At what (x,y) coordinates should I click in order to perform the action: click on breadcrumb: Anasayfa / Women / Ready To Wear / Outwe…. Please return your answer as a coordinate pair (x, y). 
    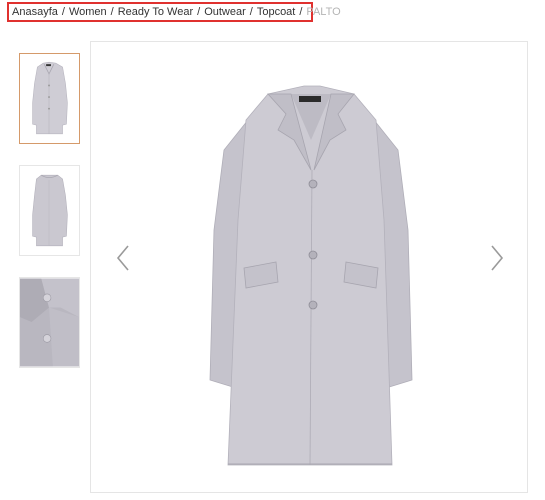
    Looking at the image, I should click on (174, 12).